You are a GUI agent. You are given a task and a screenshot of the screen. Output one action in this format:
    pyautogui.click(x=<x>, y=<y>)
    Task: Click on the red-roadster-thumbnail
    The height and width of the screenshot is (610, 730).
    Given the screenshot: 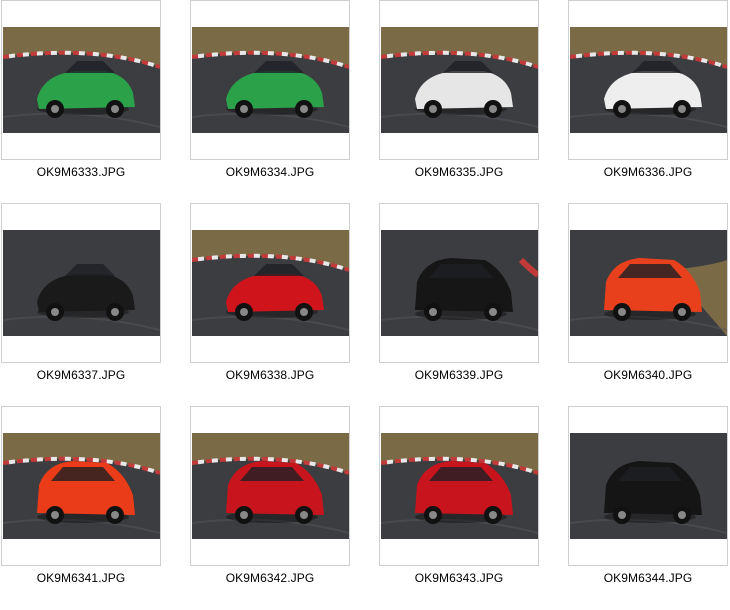 What is the action you would take?
    pyautogui.click(x=270, y=283)
    